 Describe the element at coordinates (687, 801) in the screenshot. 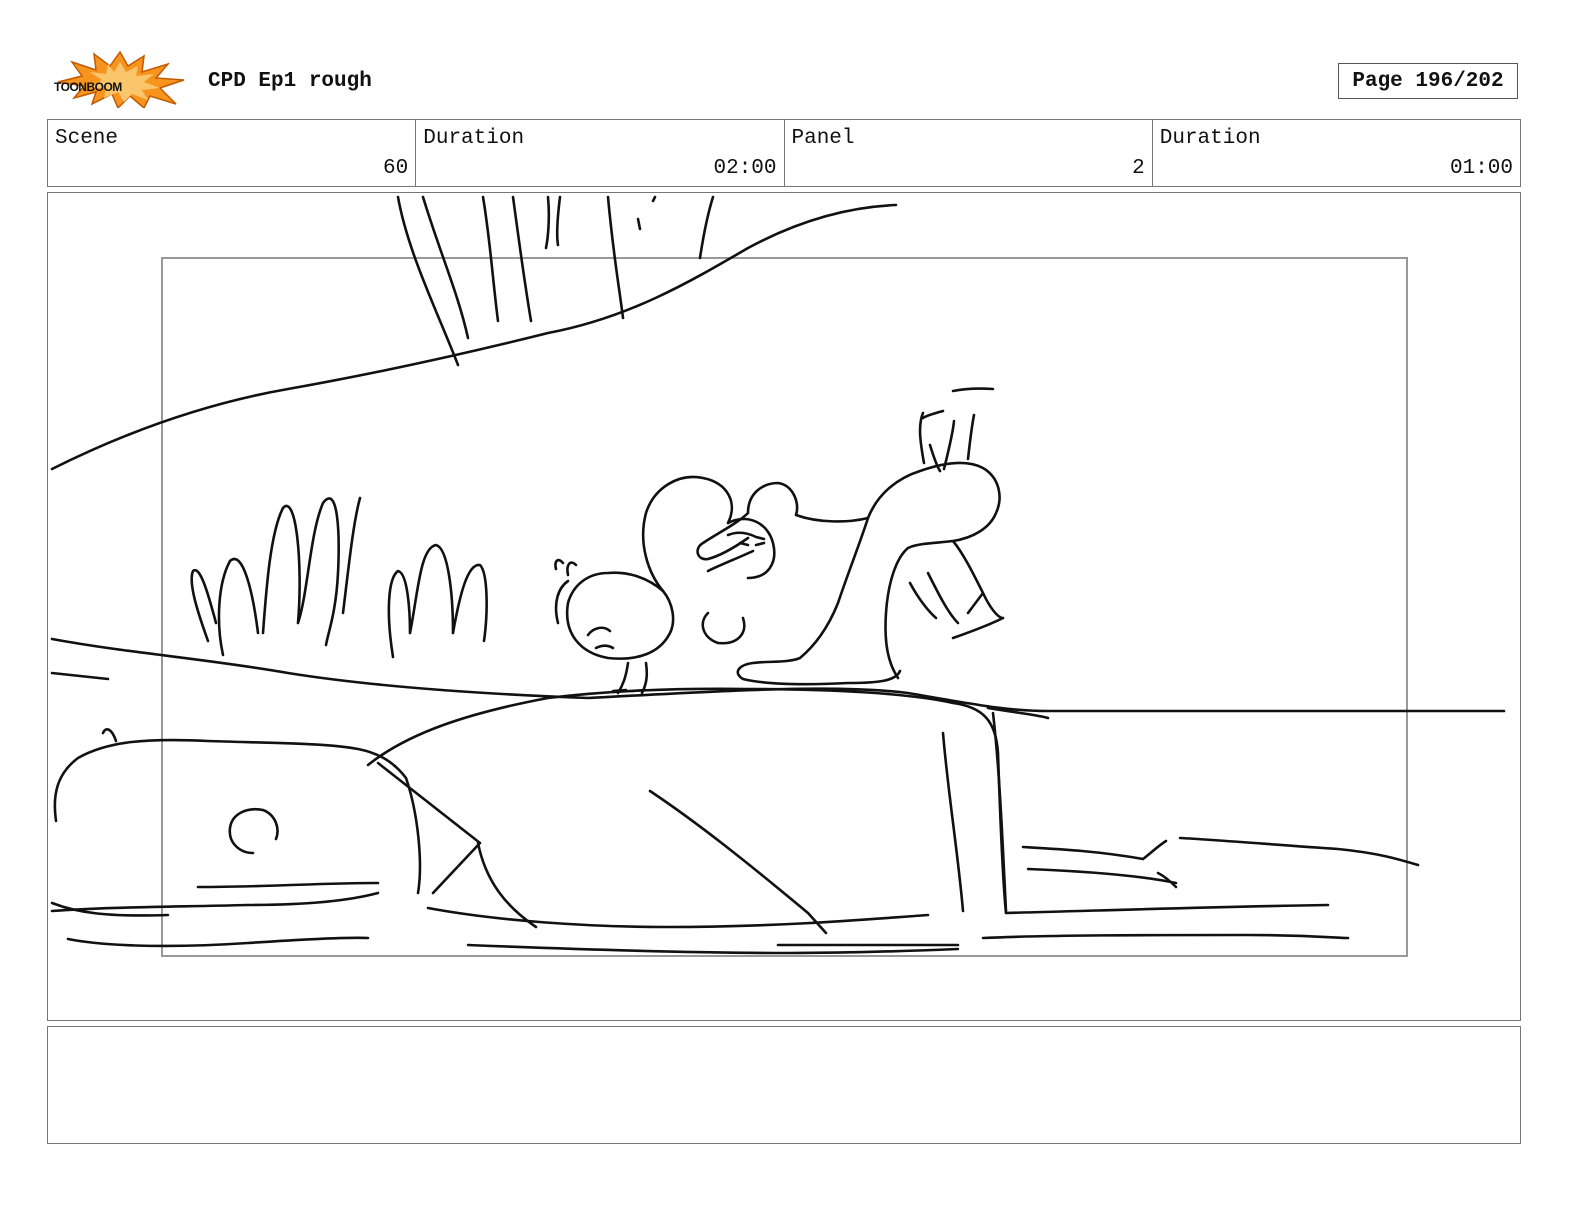

I see `rock-top` at that location.